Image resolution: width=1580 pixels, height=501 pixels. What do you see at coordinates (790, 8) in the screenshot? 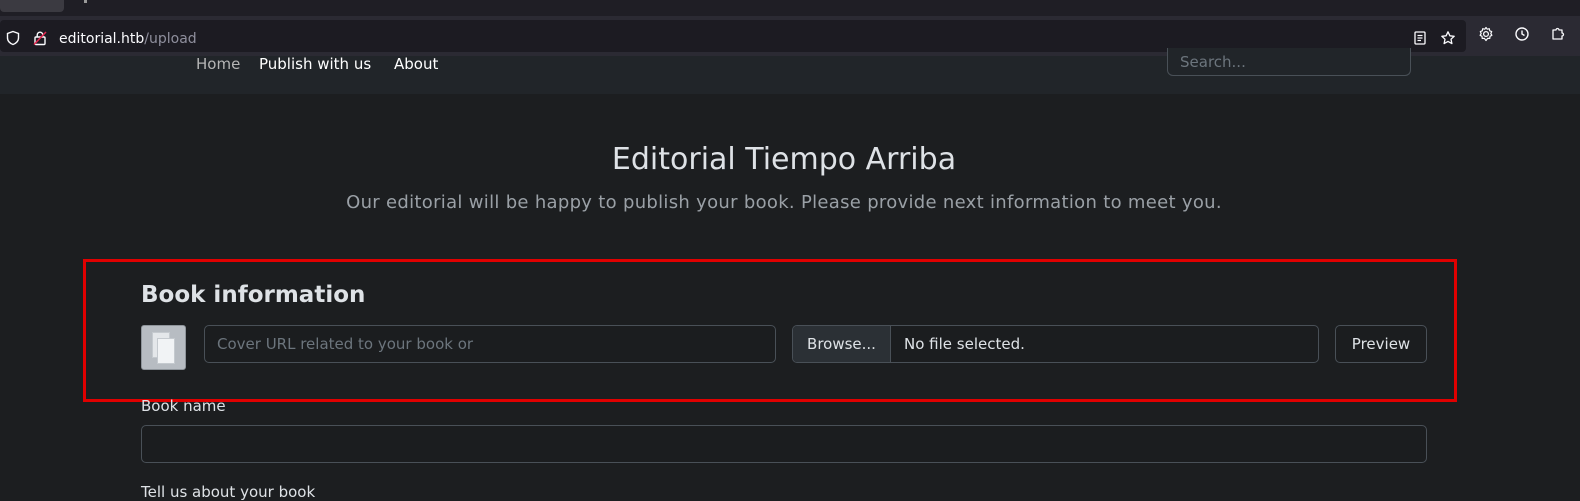
I see `browser-tab-strip` at bounding box center [790, 8].